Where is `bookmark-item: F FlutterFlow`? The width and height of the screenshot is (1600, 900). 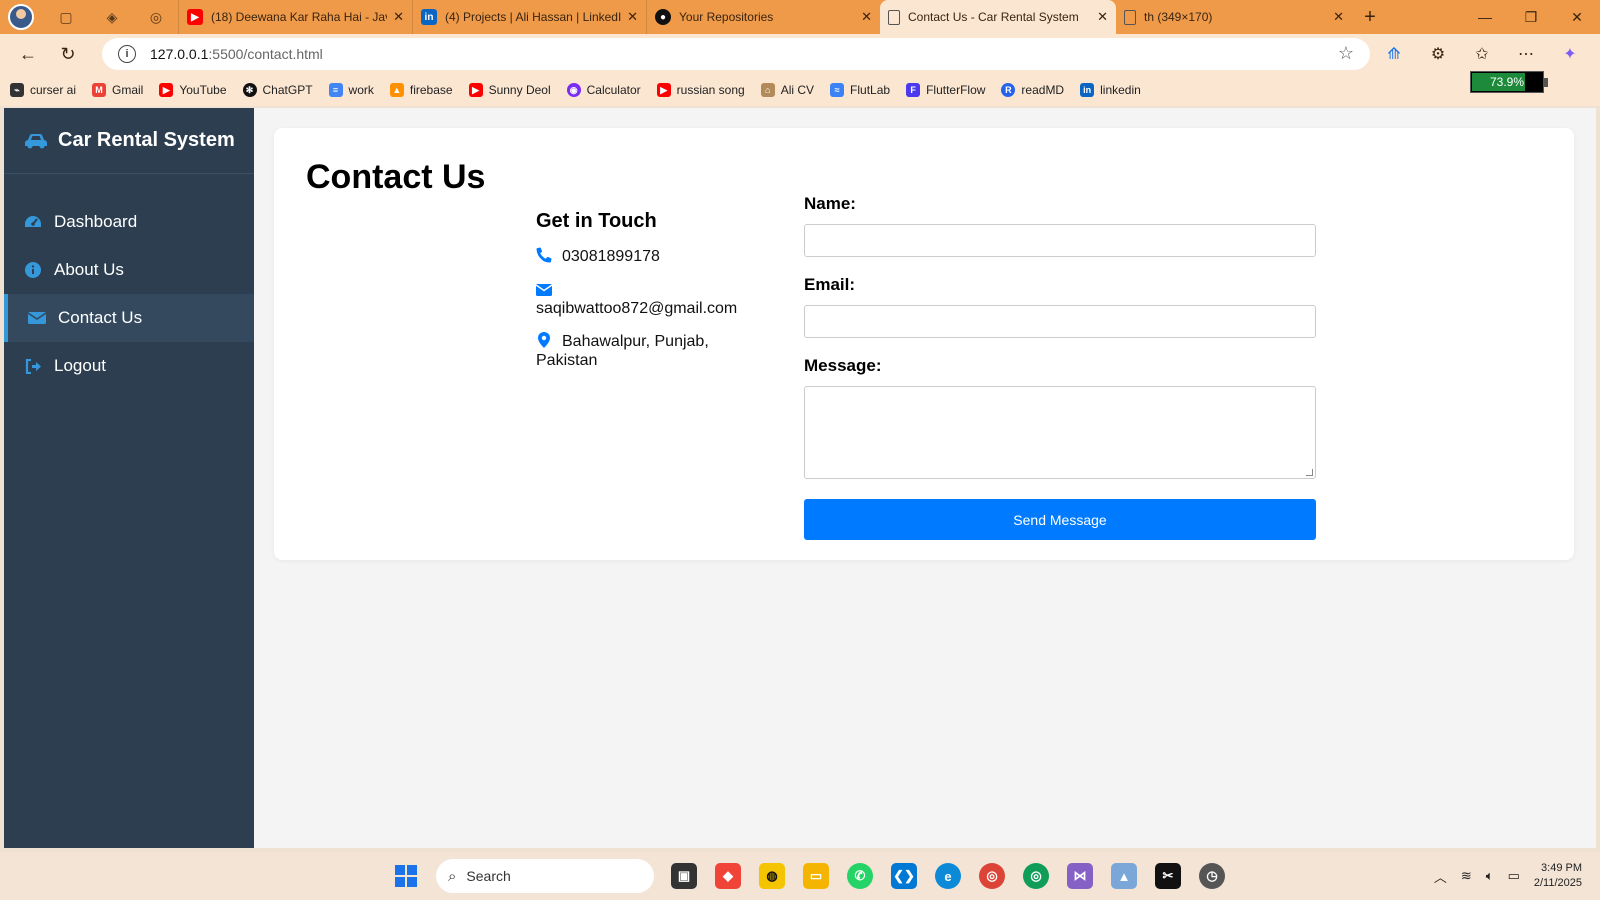
bookmark-item: F FlutterFlow is located at coordinates (945, 90).